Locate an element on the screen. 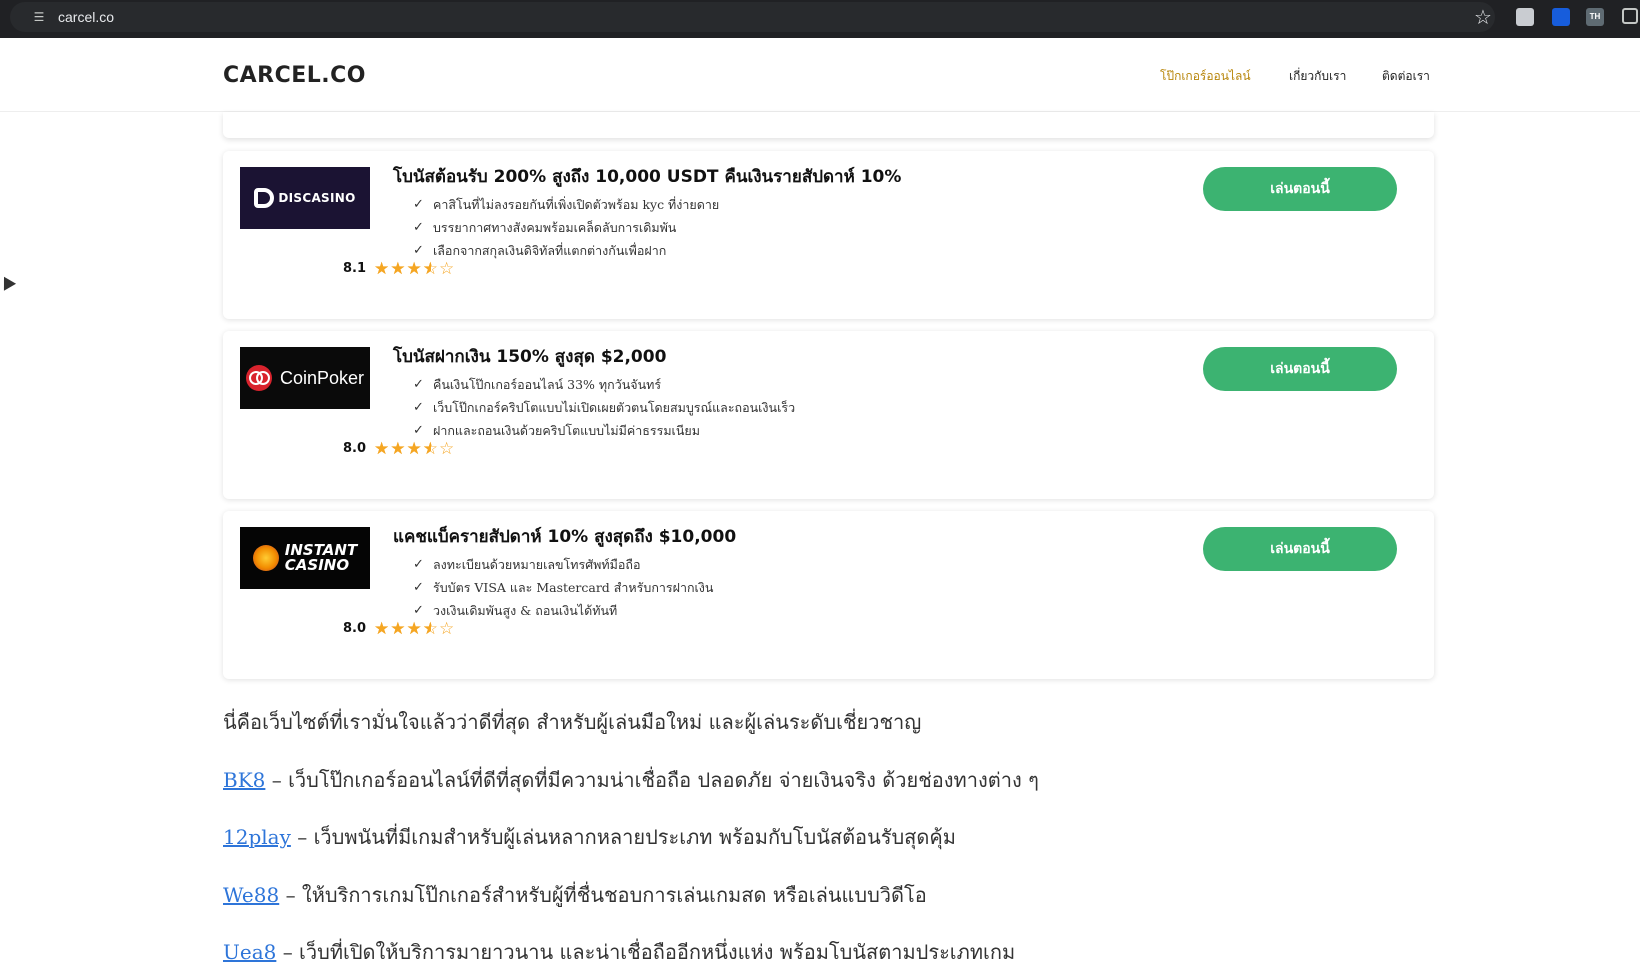  brand-name: CoinPoker is located at coordinates (322, 377).